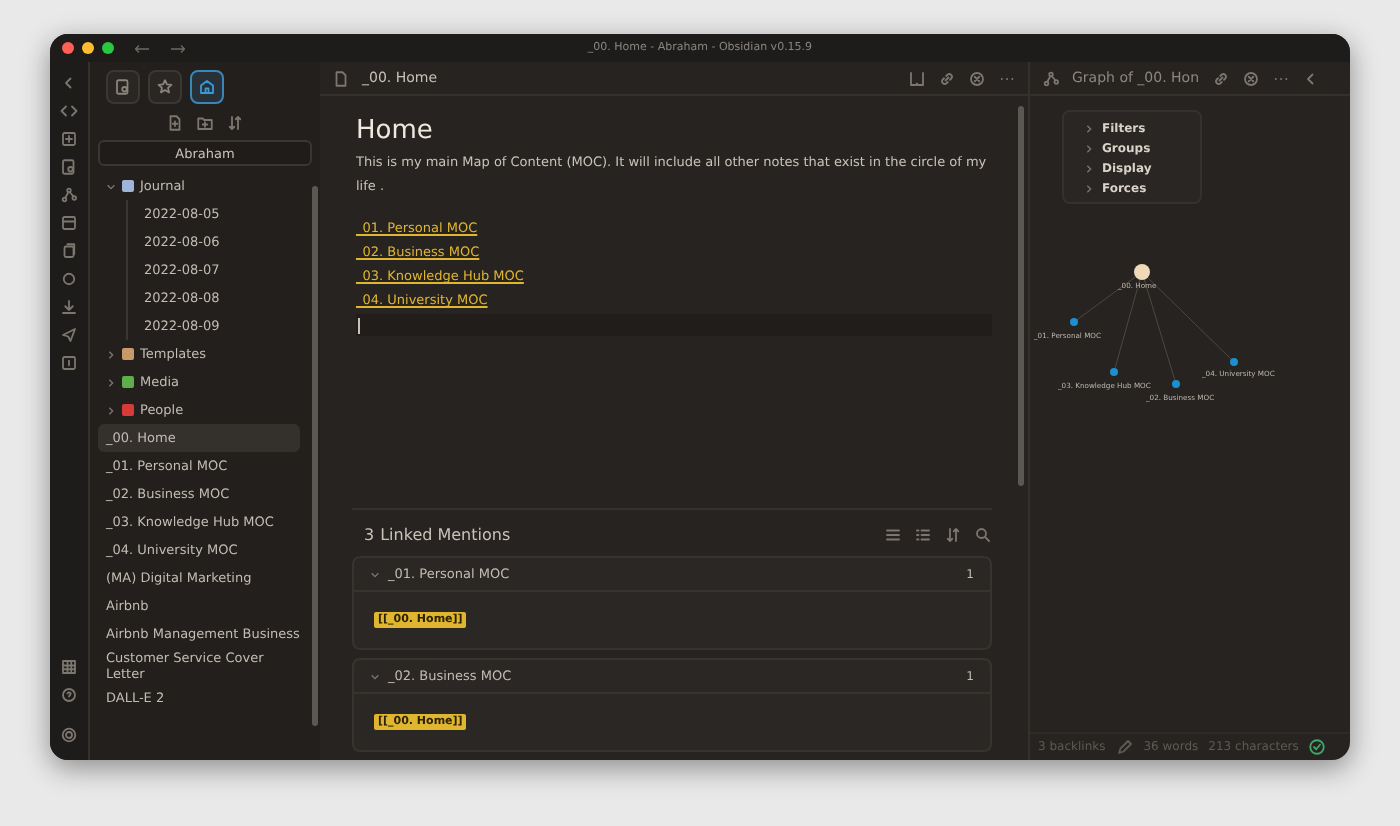 The width and height of the screenshot is (1400, 826). I want to click on sync-check-icon, so click(1317, 747).